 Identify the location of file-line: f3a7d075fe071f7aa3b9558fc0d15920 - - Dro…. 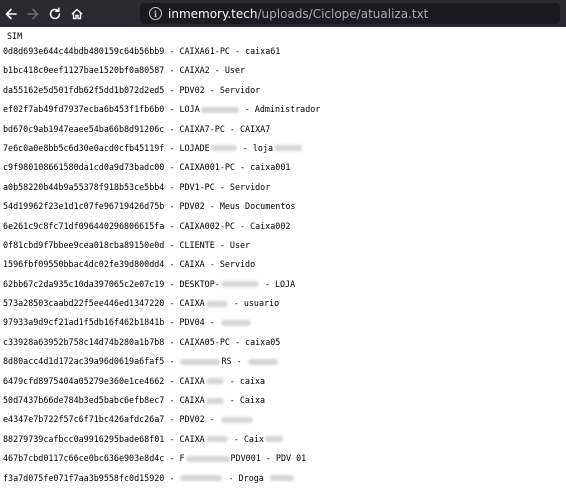
(284, 478).